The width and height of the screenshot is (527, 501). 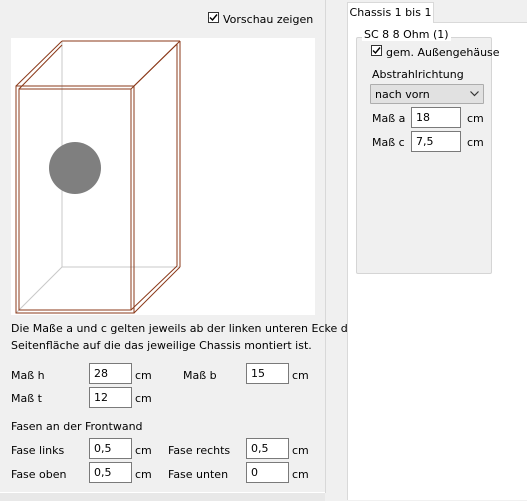 What do you see at coordinates (402, 94) in the screenshot?
I see `direction-select-value: nach vorn` at bounding box center [402, 94].